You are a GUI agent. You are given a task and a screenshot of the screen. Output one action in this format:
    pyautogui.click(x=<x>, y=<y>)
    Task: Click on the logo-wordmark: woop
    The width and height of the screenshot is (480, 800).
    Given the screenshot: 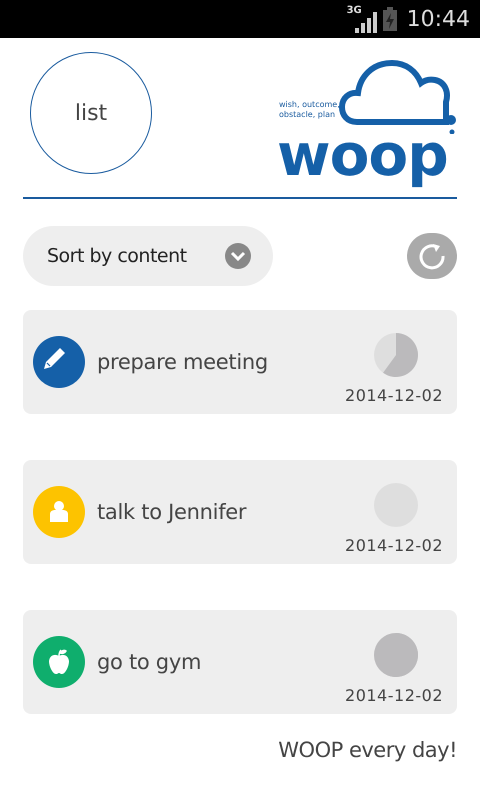 What is the action you would take?
    pyautogui.click(x=362, y=155)
    